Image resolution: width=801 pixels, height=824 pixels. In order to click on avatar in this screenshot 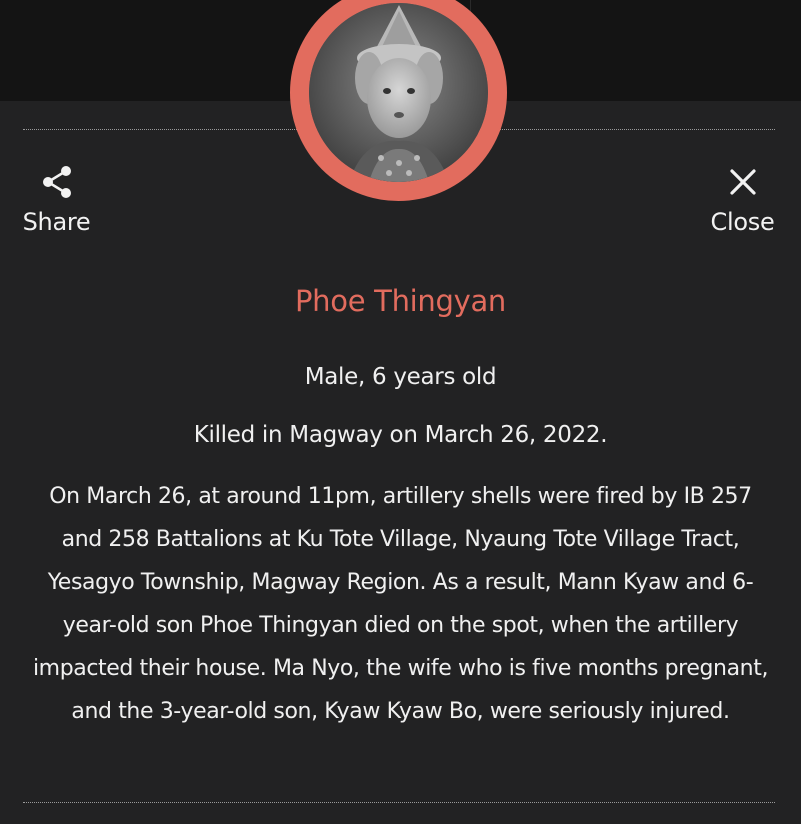, I will do `click(398, 92)`.